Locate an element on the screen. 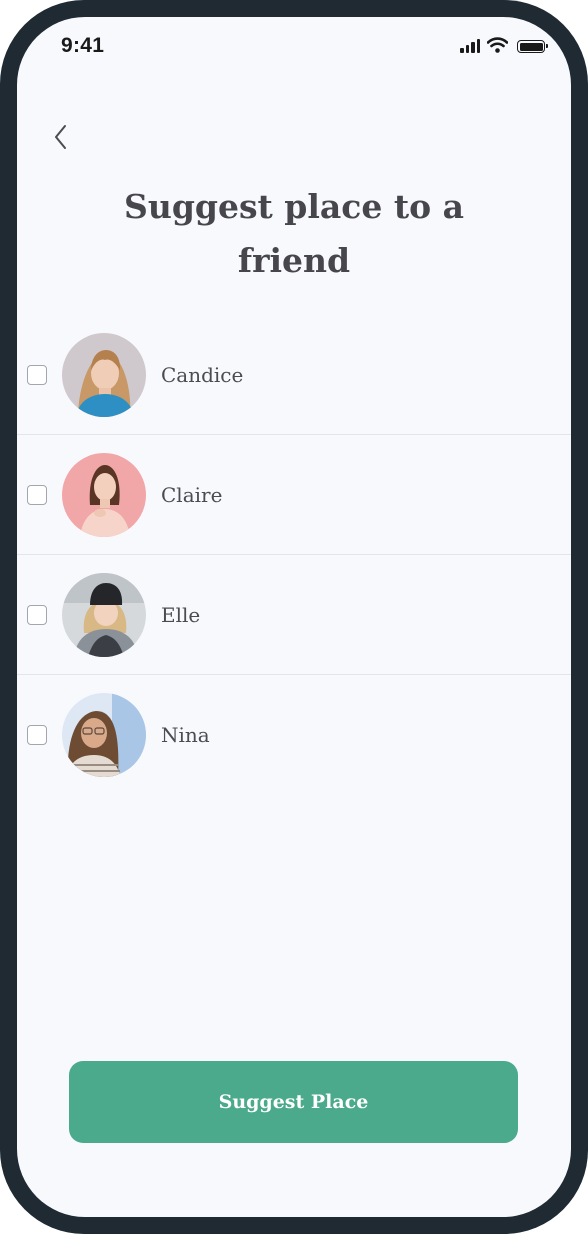  cellular-signal-icon is located at coordinates (470, 46).